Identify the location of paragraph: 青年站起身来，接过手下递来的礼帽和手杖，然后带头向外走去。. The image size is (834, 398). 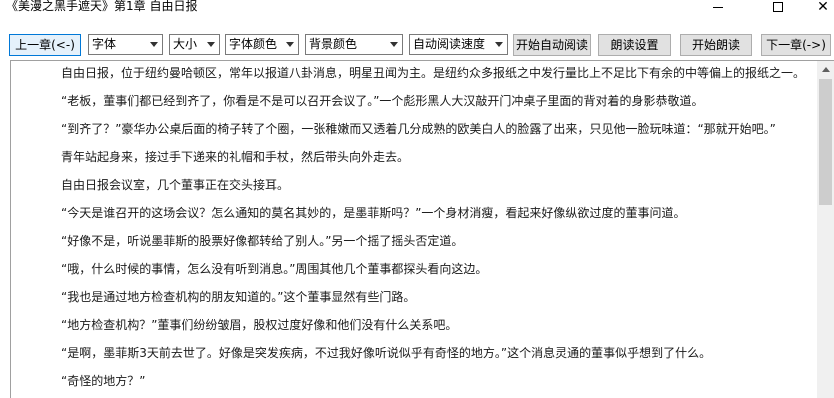
(235, 157).